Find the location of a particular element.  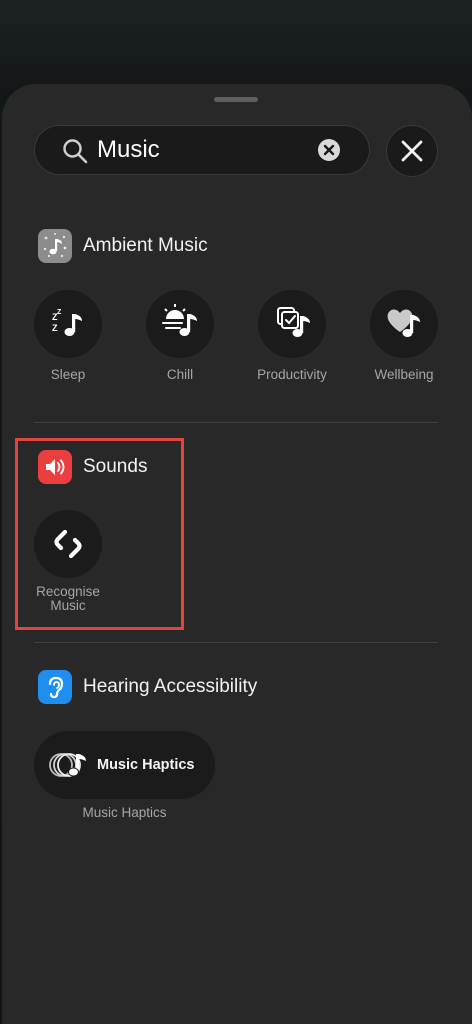

section-header-ambient-music: Ambient Music is located at coordinates (123, 246).